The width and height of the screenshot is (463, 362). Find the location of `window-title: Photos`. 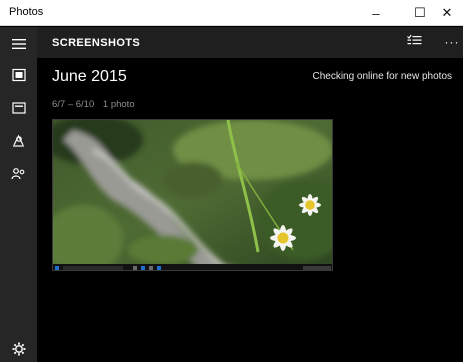

window-title: Photos is located at coordinates (26, 12).